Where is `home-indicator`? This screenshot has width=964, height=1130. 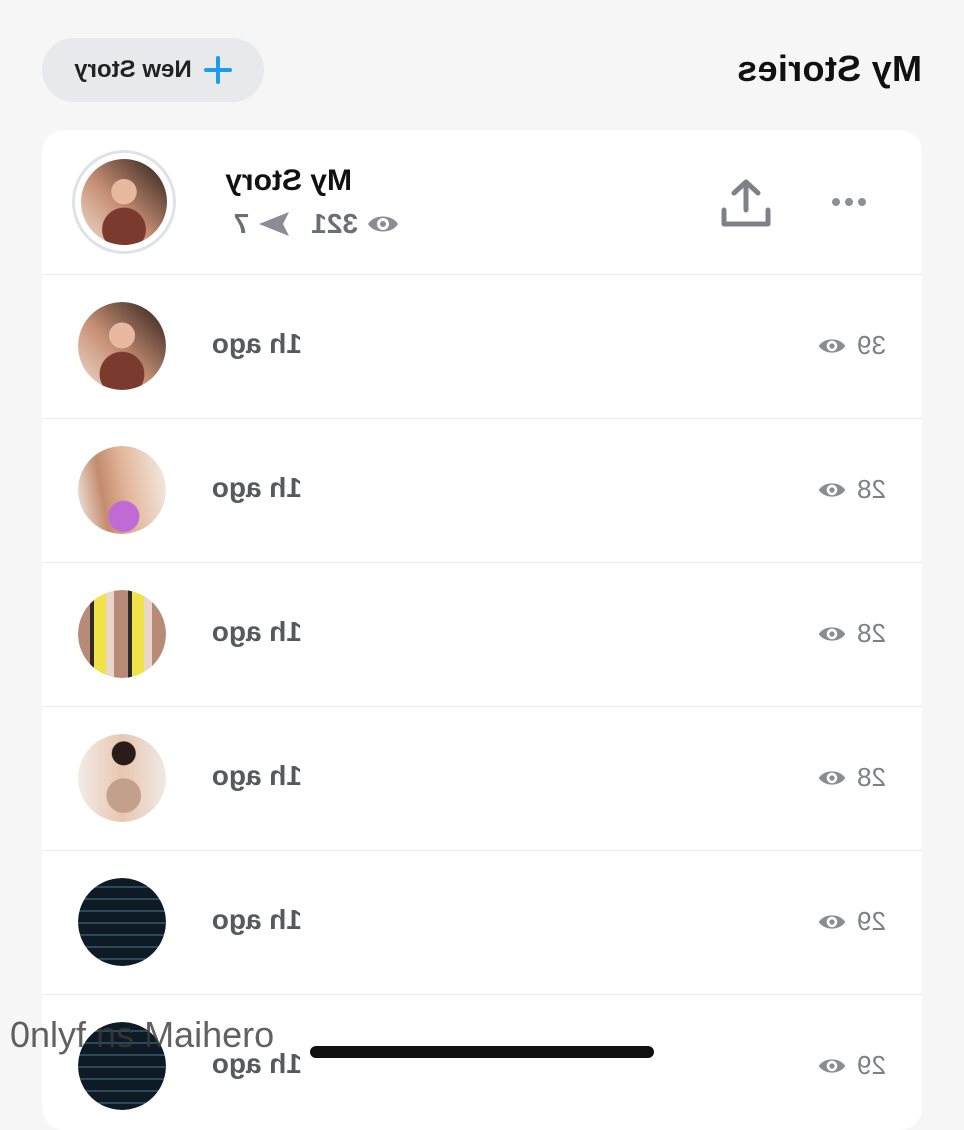 home-indicator is located at coordinates (482, 1052).